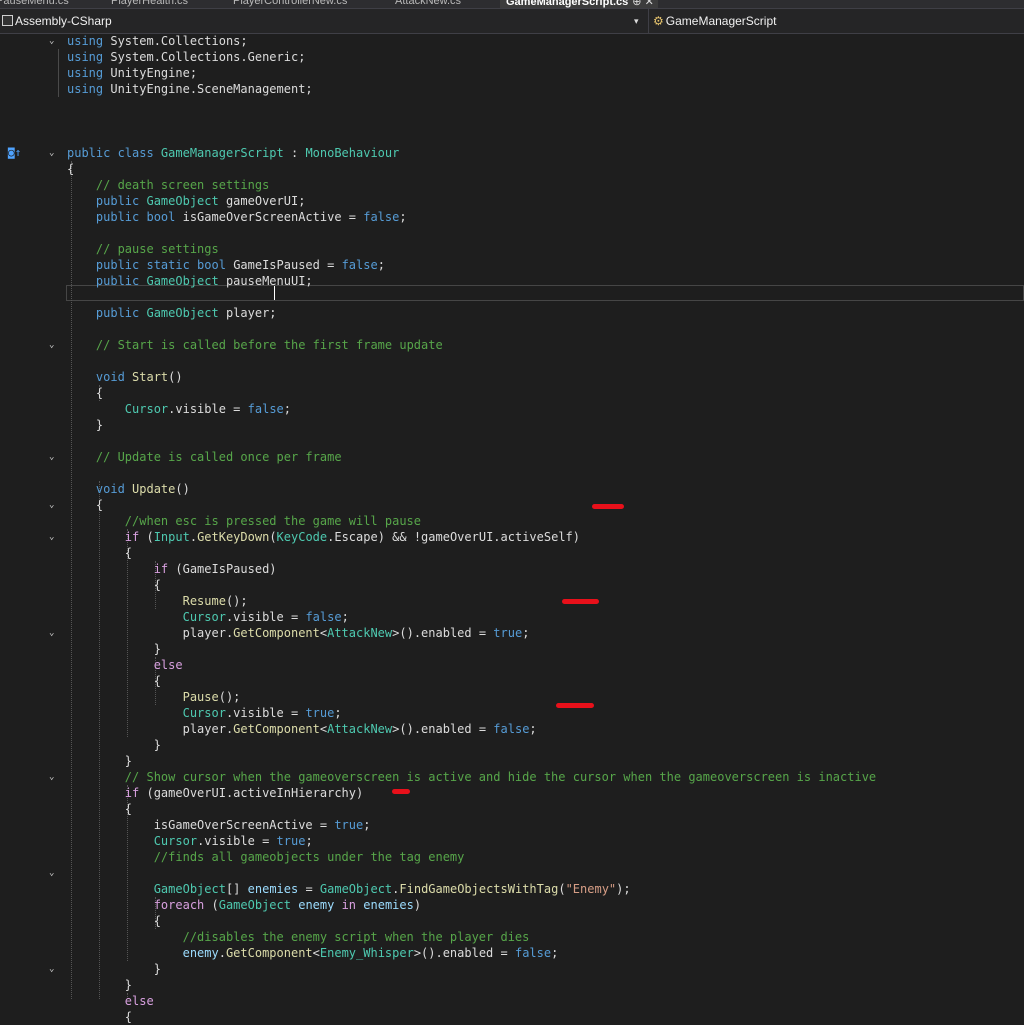 Image resolution: width=1024 pixels, height=1025 pixels. I want to click on code-line: // Update is called once per frame, so click(204, 457).